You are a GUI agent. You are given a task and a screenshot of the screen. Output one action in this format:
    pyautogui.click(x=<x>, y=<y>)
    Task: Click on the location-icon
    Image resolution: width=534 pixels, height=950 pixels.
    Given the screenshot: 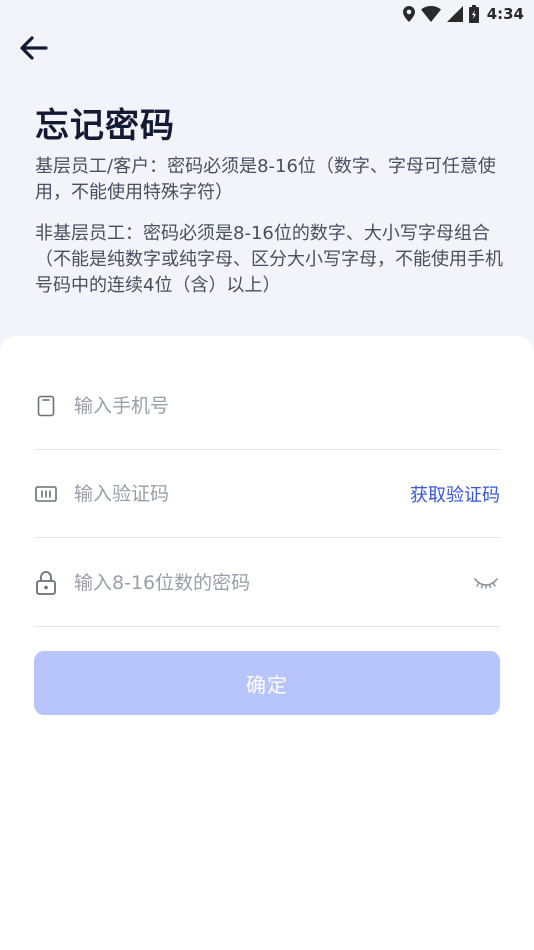 What is the action you would take?
    pyautogui.click(x=408, y=14)
    